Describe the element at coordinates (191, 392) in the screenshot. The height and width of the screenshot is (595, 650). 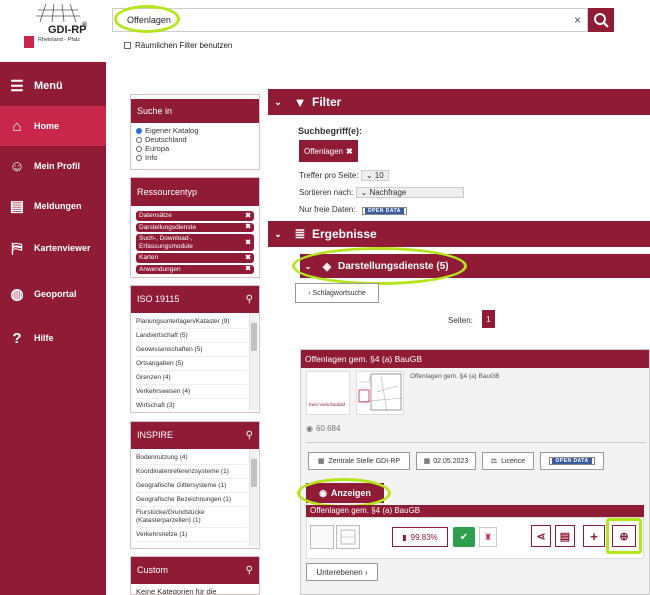
I see `list-item: Verkehrswesen (4)` at that location.